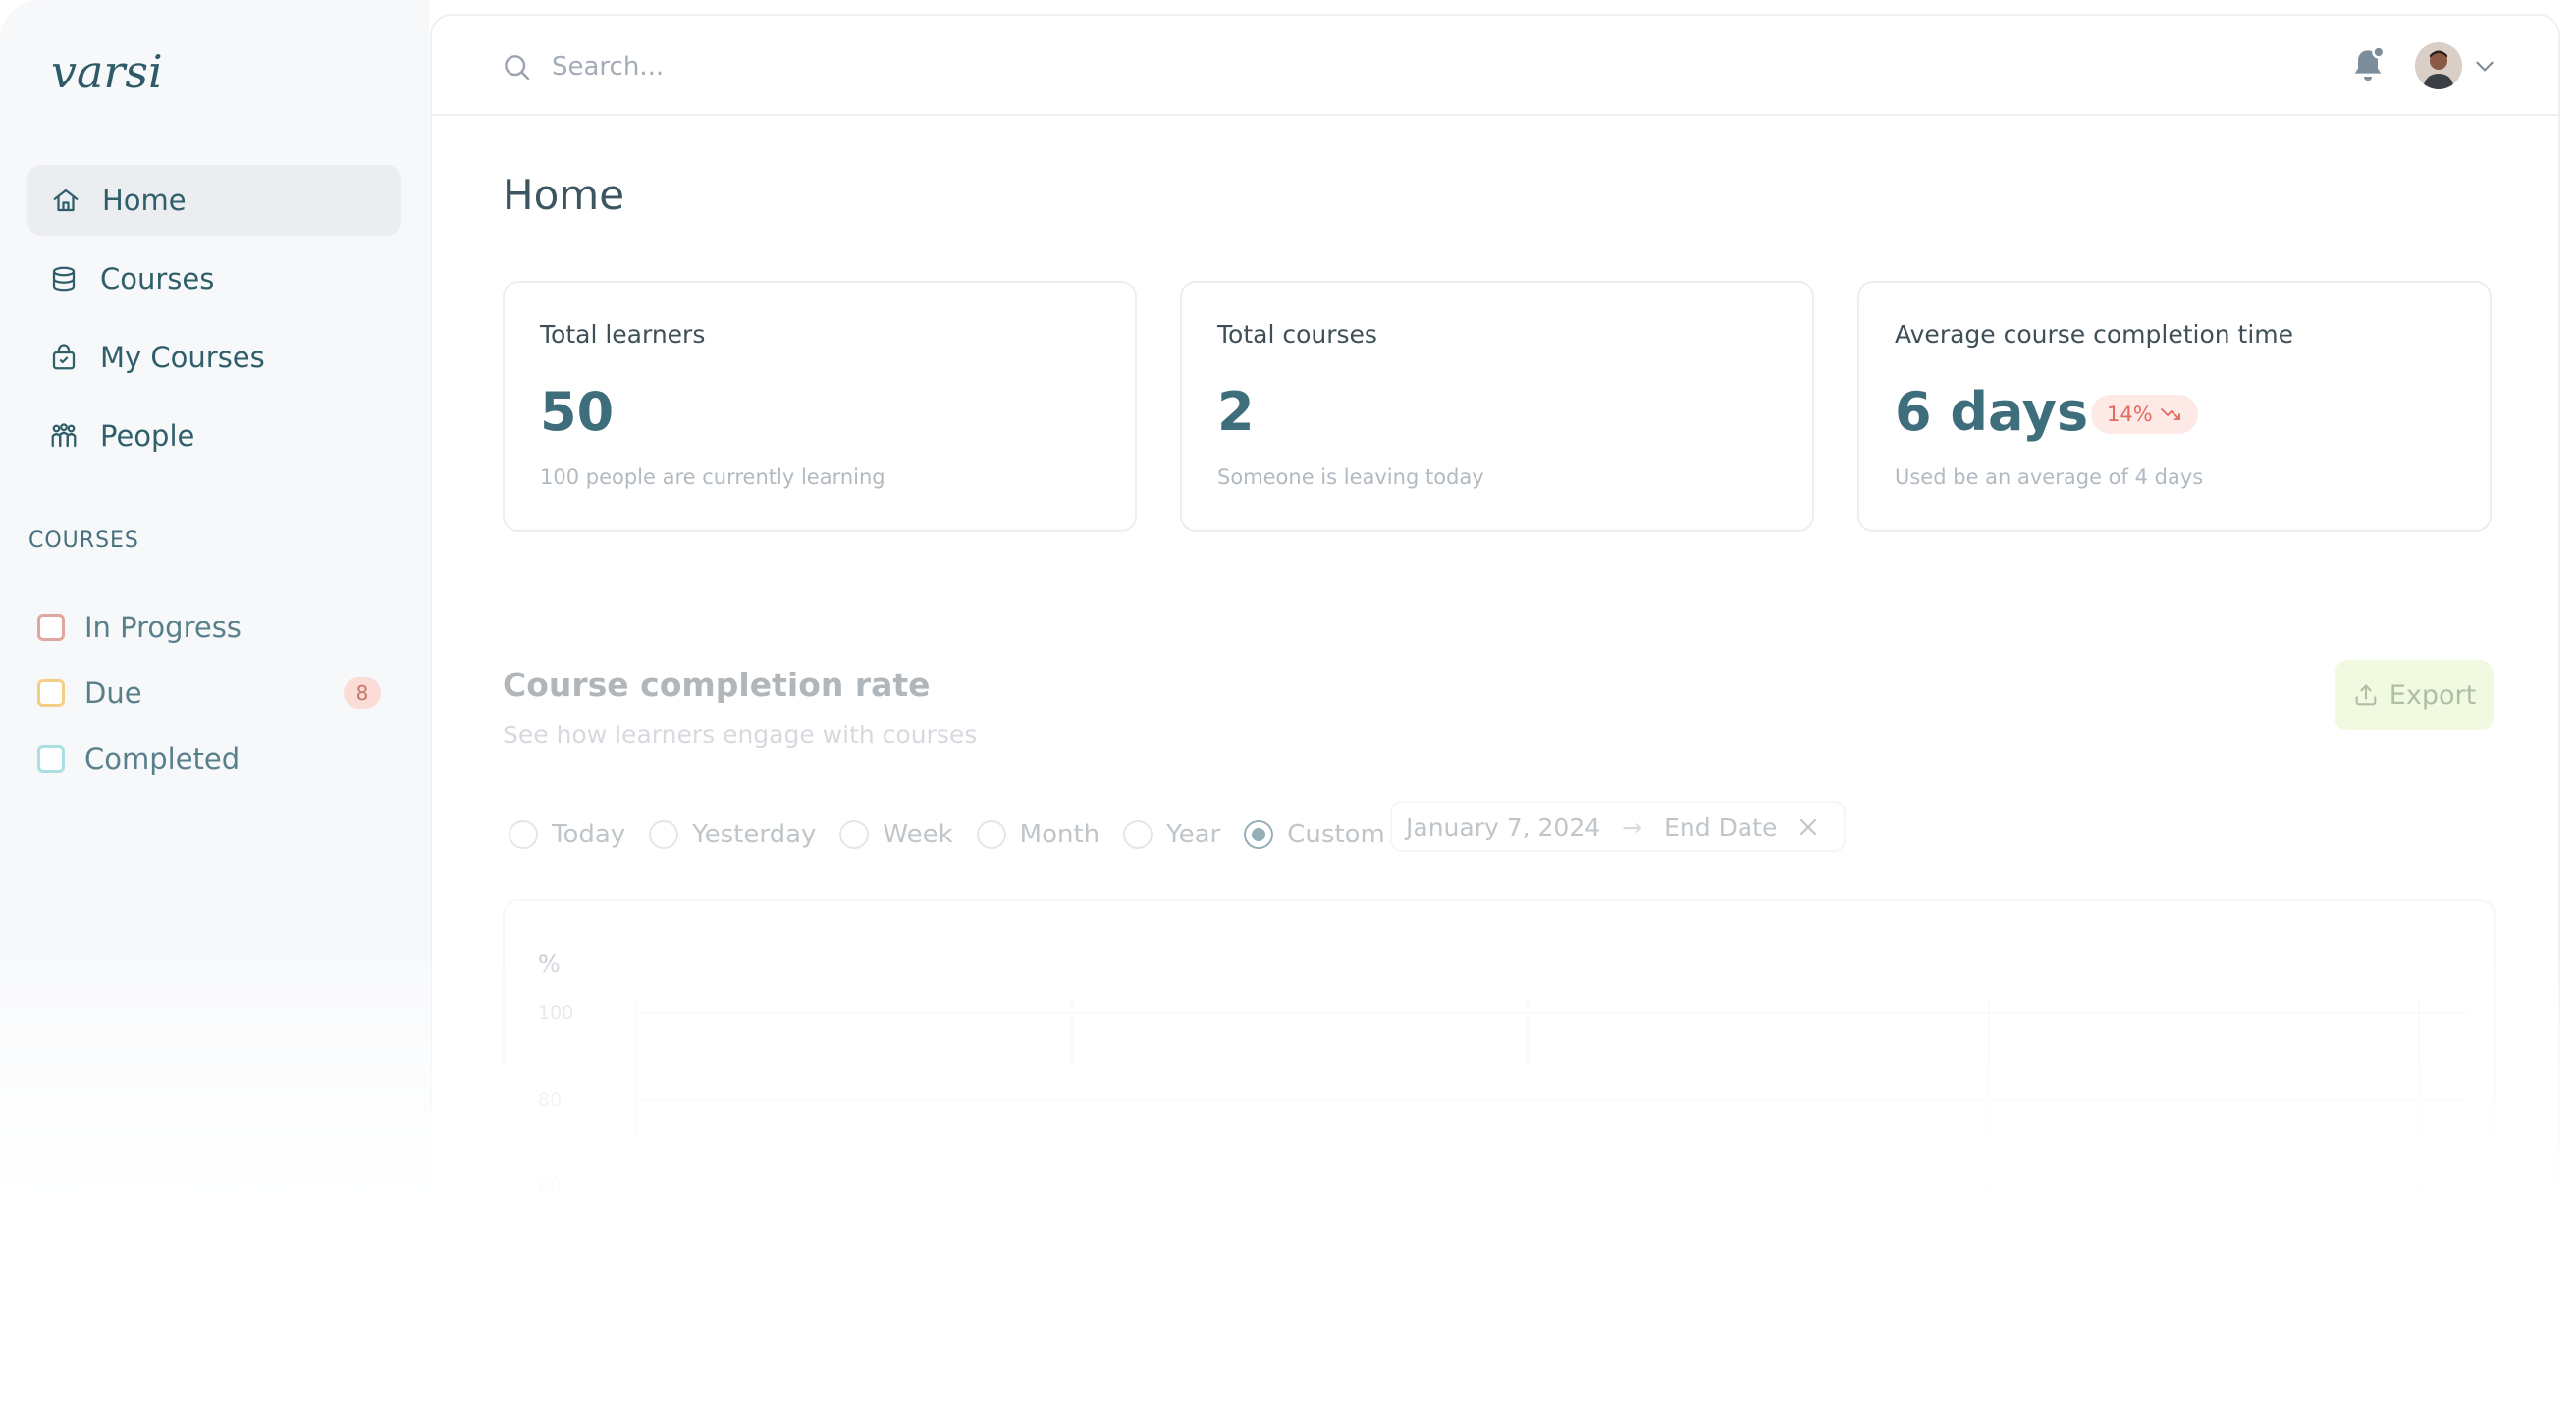  I want to click on bag-icon, so click(64, 357).